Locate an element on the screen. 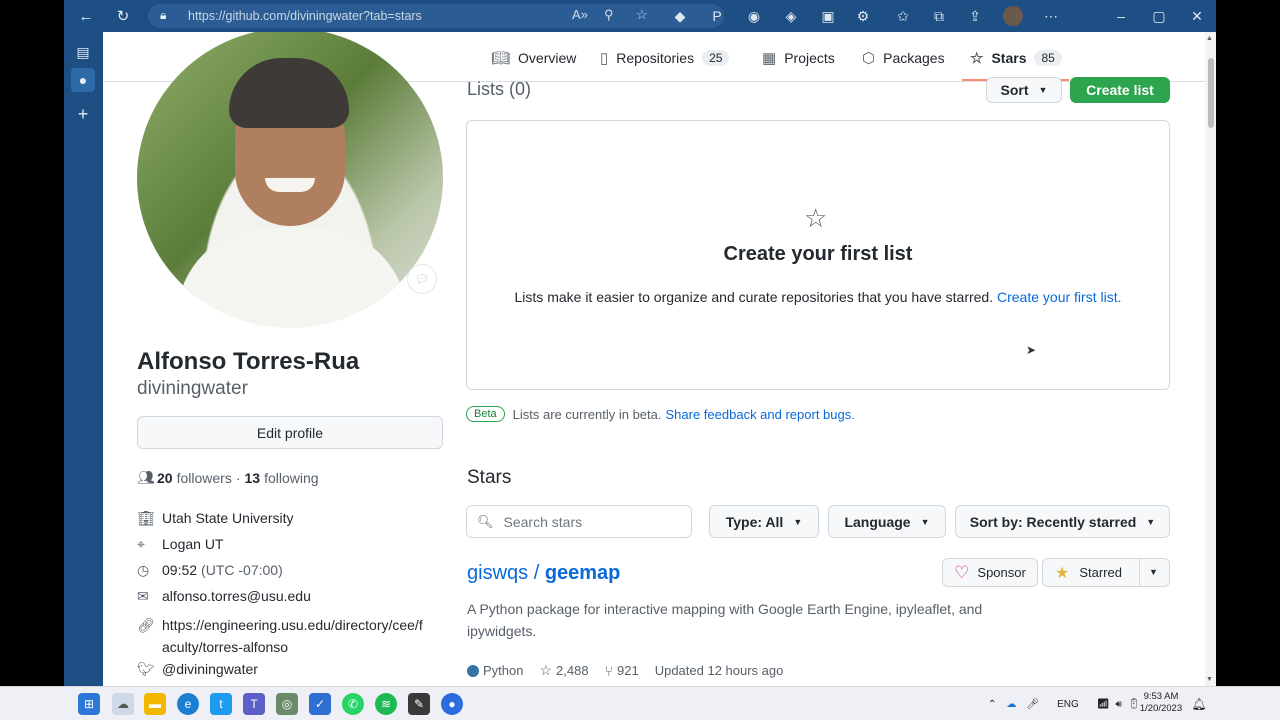 The width and height of the screenshot is (1280, 720). todo-icon: ✓ is located at coordinates (320, 704).